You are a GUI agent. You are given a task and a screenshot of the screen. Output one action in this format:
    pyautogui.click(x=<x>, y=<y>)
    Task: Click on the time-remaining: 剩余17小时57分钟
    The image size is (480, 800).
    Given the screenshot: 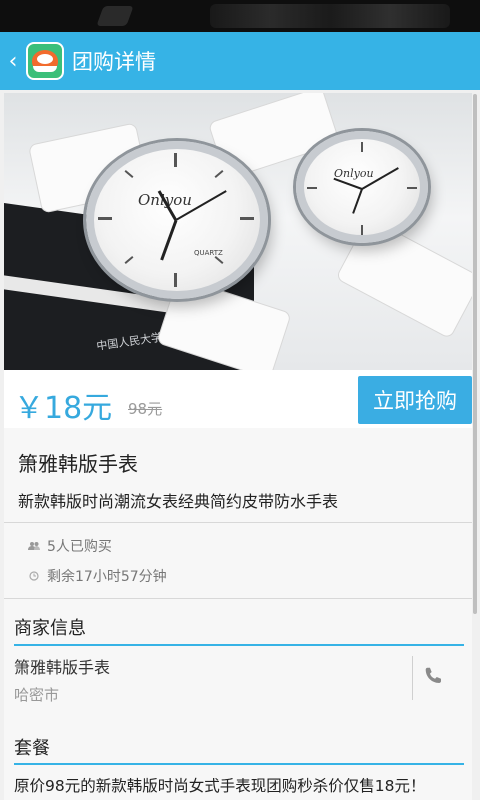 What is the action you would take?
    pyautogui.click(x=97, y=576)
    